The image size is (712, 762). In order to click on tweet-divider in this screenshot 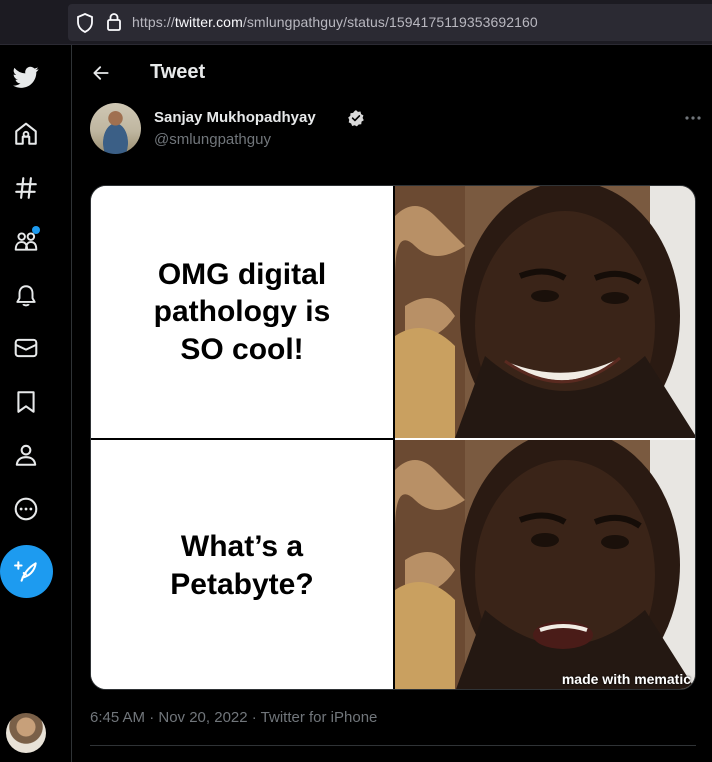, I will do `click(393, 745)`.